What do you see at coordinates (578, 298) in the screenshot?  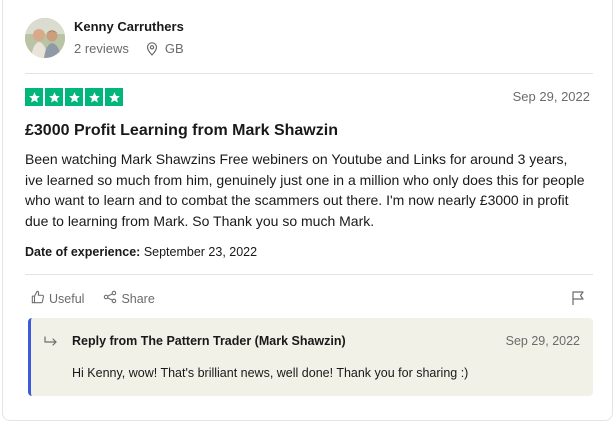 I see `flag-icon` at bounding box center [578, 298].